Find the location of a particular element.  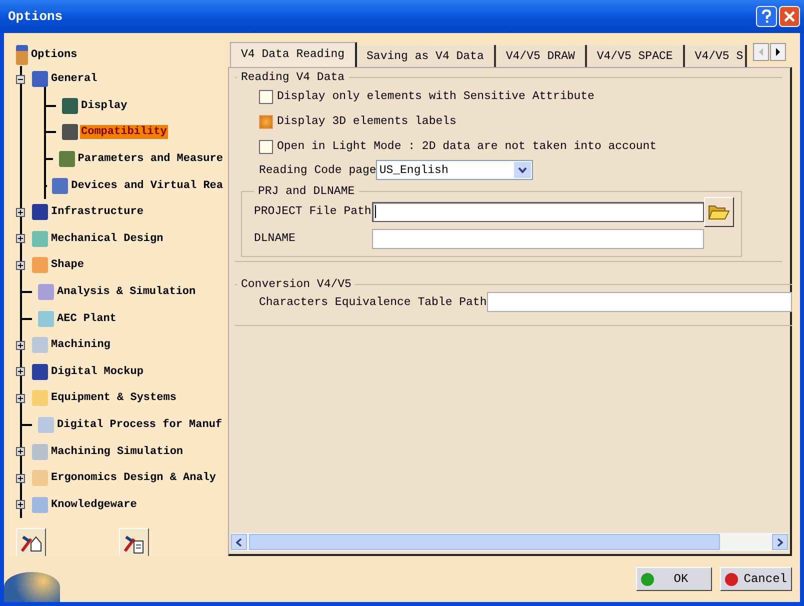

tree-item: Shape is located at coordinates (68, 265).